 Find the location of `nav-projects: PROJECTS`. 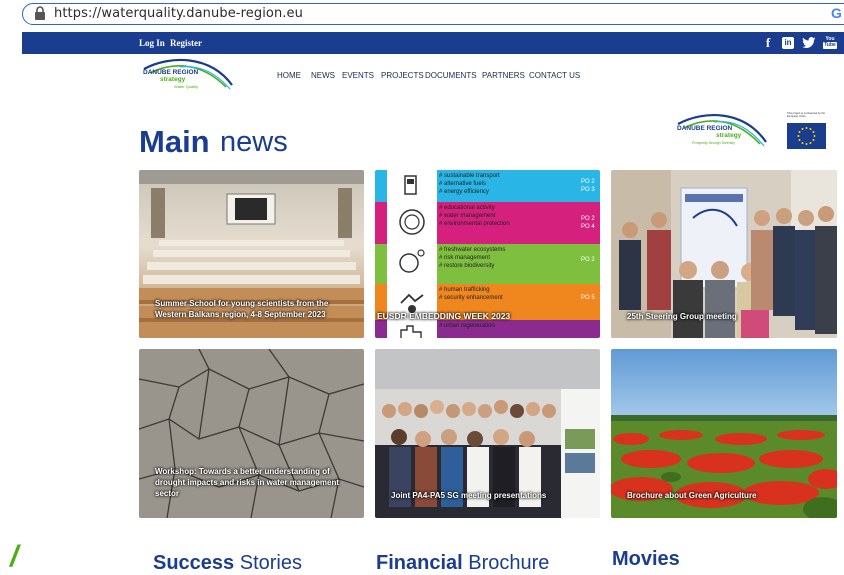

nav-projects: PROJECTS is located at coordinates (402, 75).